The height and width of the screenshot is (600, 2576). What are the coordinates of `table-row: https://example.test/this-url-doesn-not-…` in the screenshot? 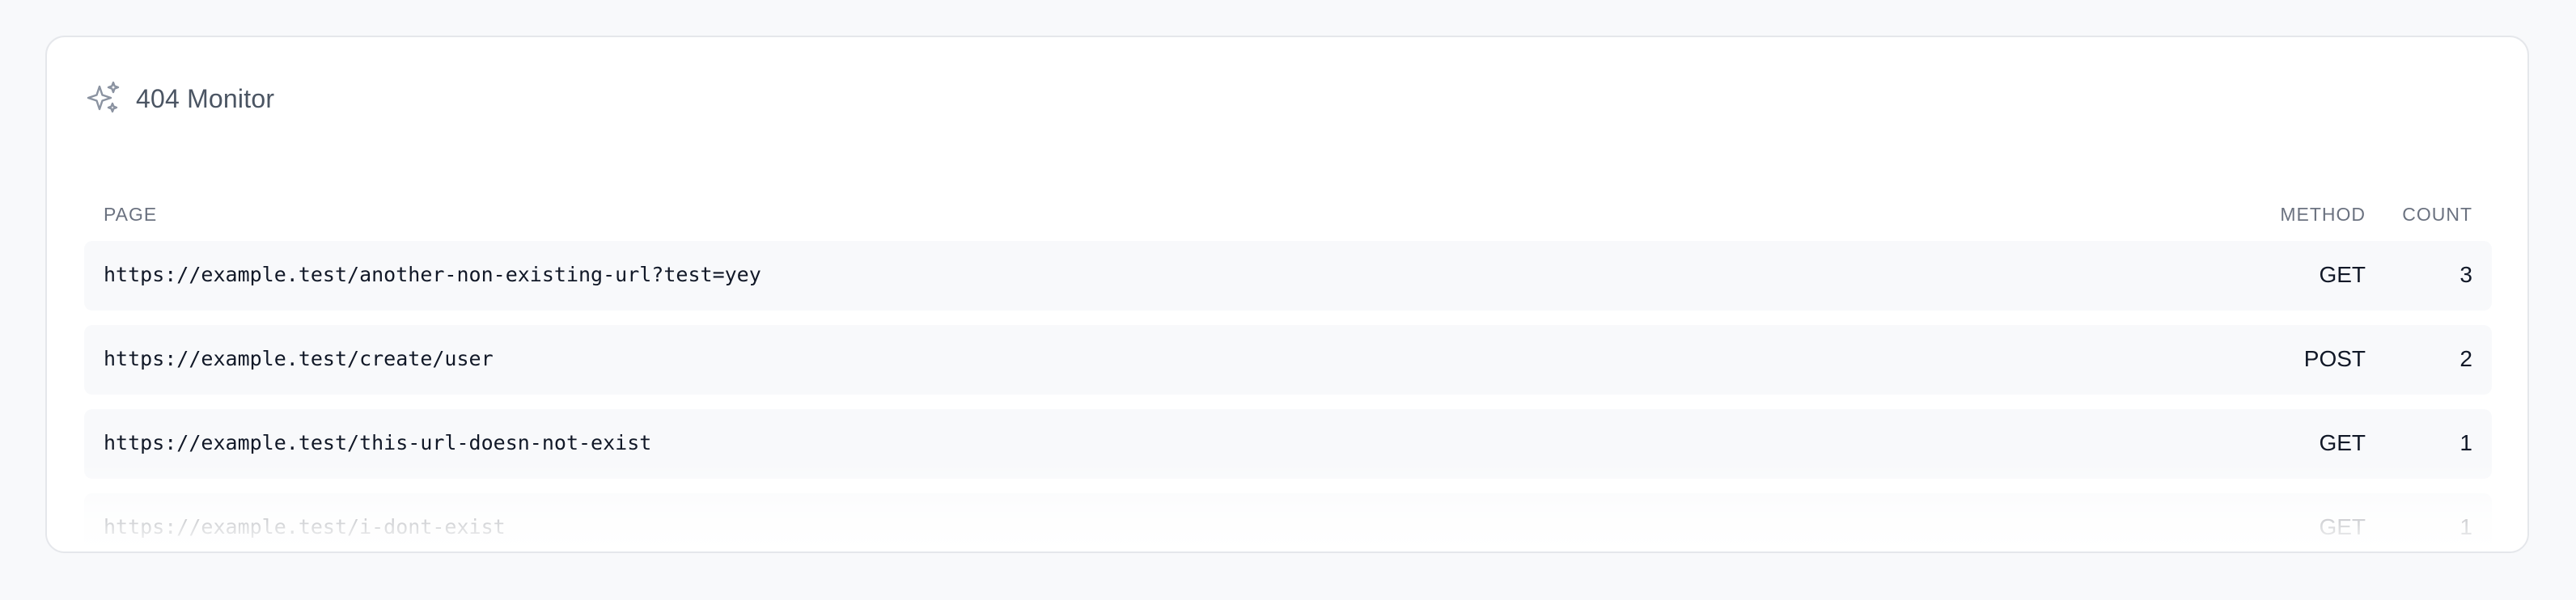 It's located at (1288, 444).